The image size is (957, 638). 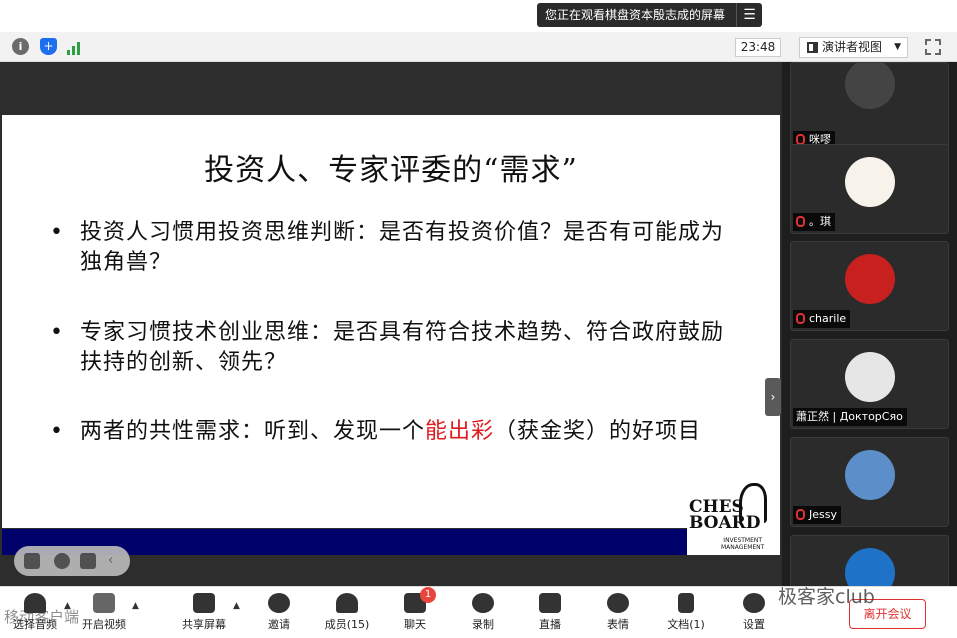 What do you see at coordinates (733, 517) in the screenshot?
I see `chessboard-logo: CHES BOARD INVESTMENT MANAGEMENT` at bounding box center [733, 517].